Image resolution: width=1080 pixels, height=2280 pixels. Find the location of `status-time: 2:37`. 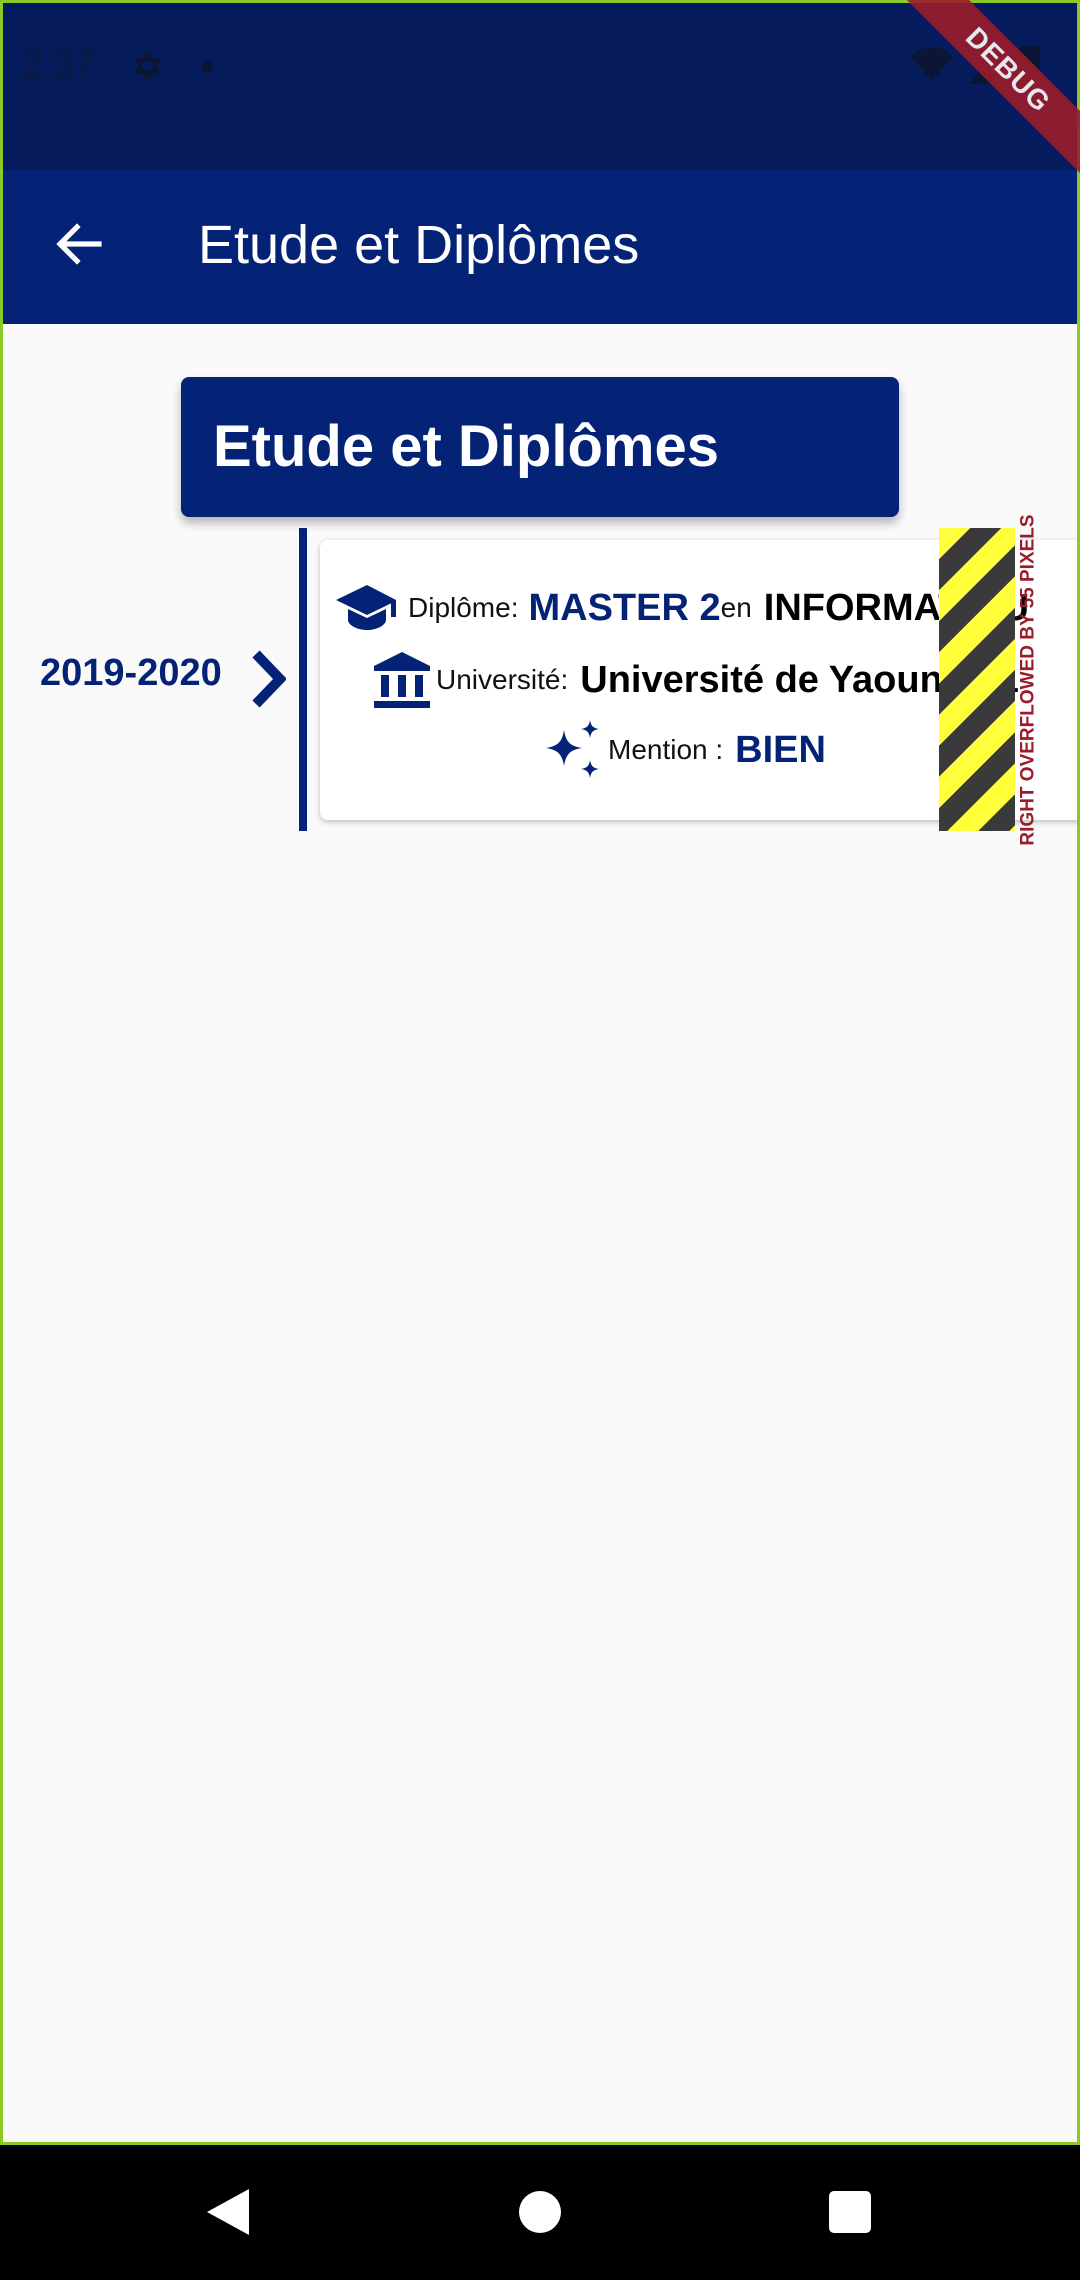

status-time: 2:37 is located at coordinates (59, 65).